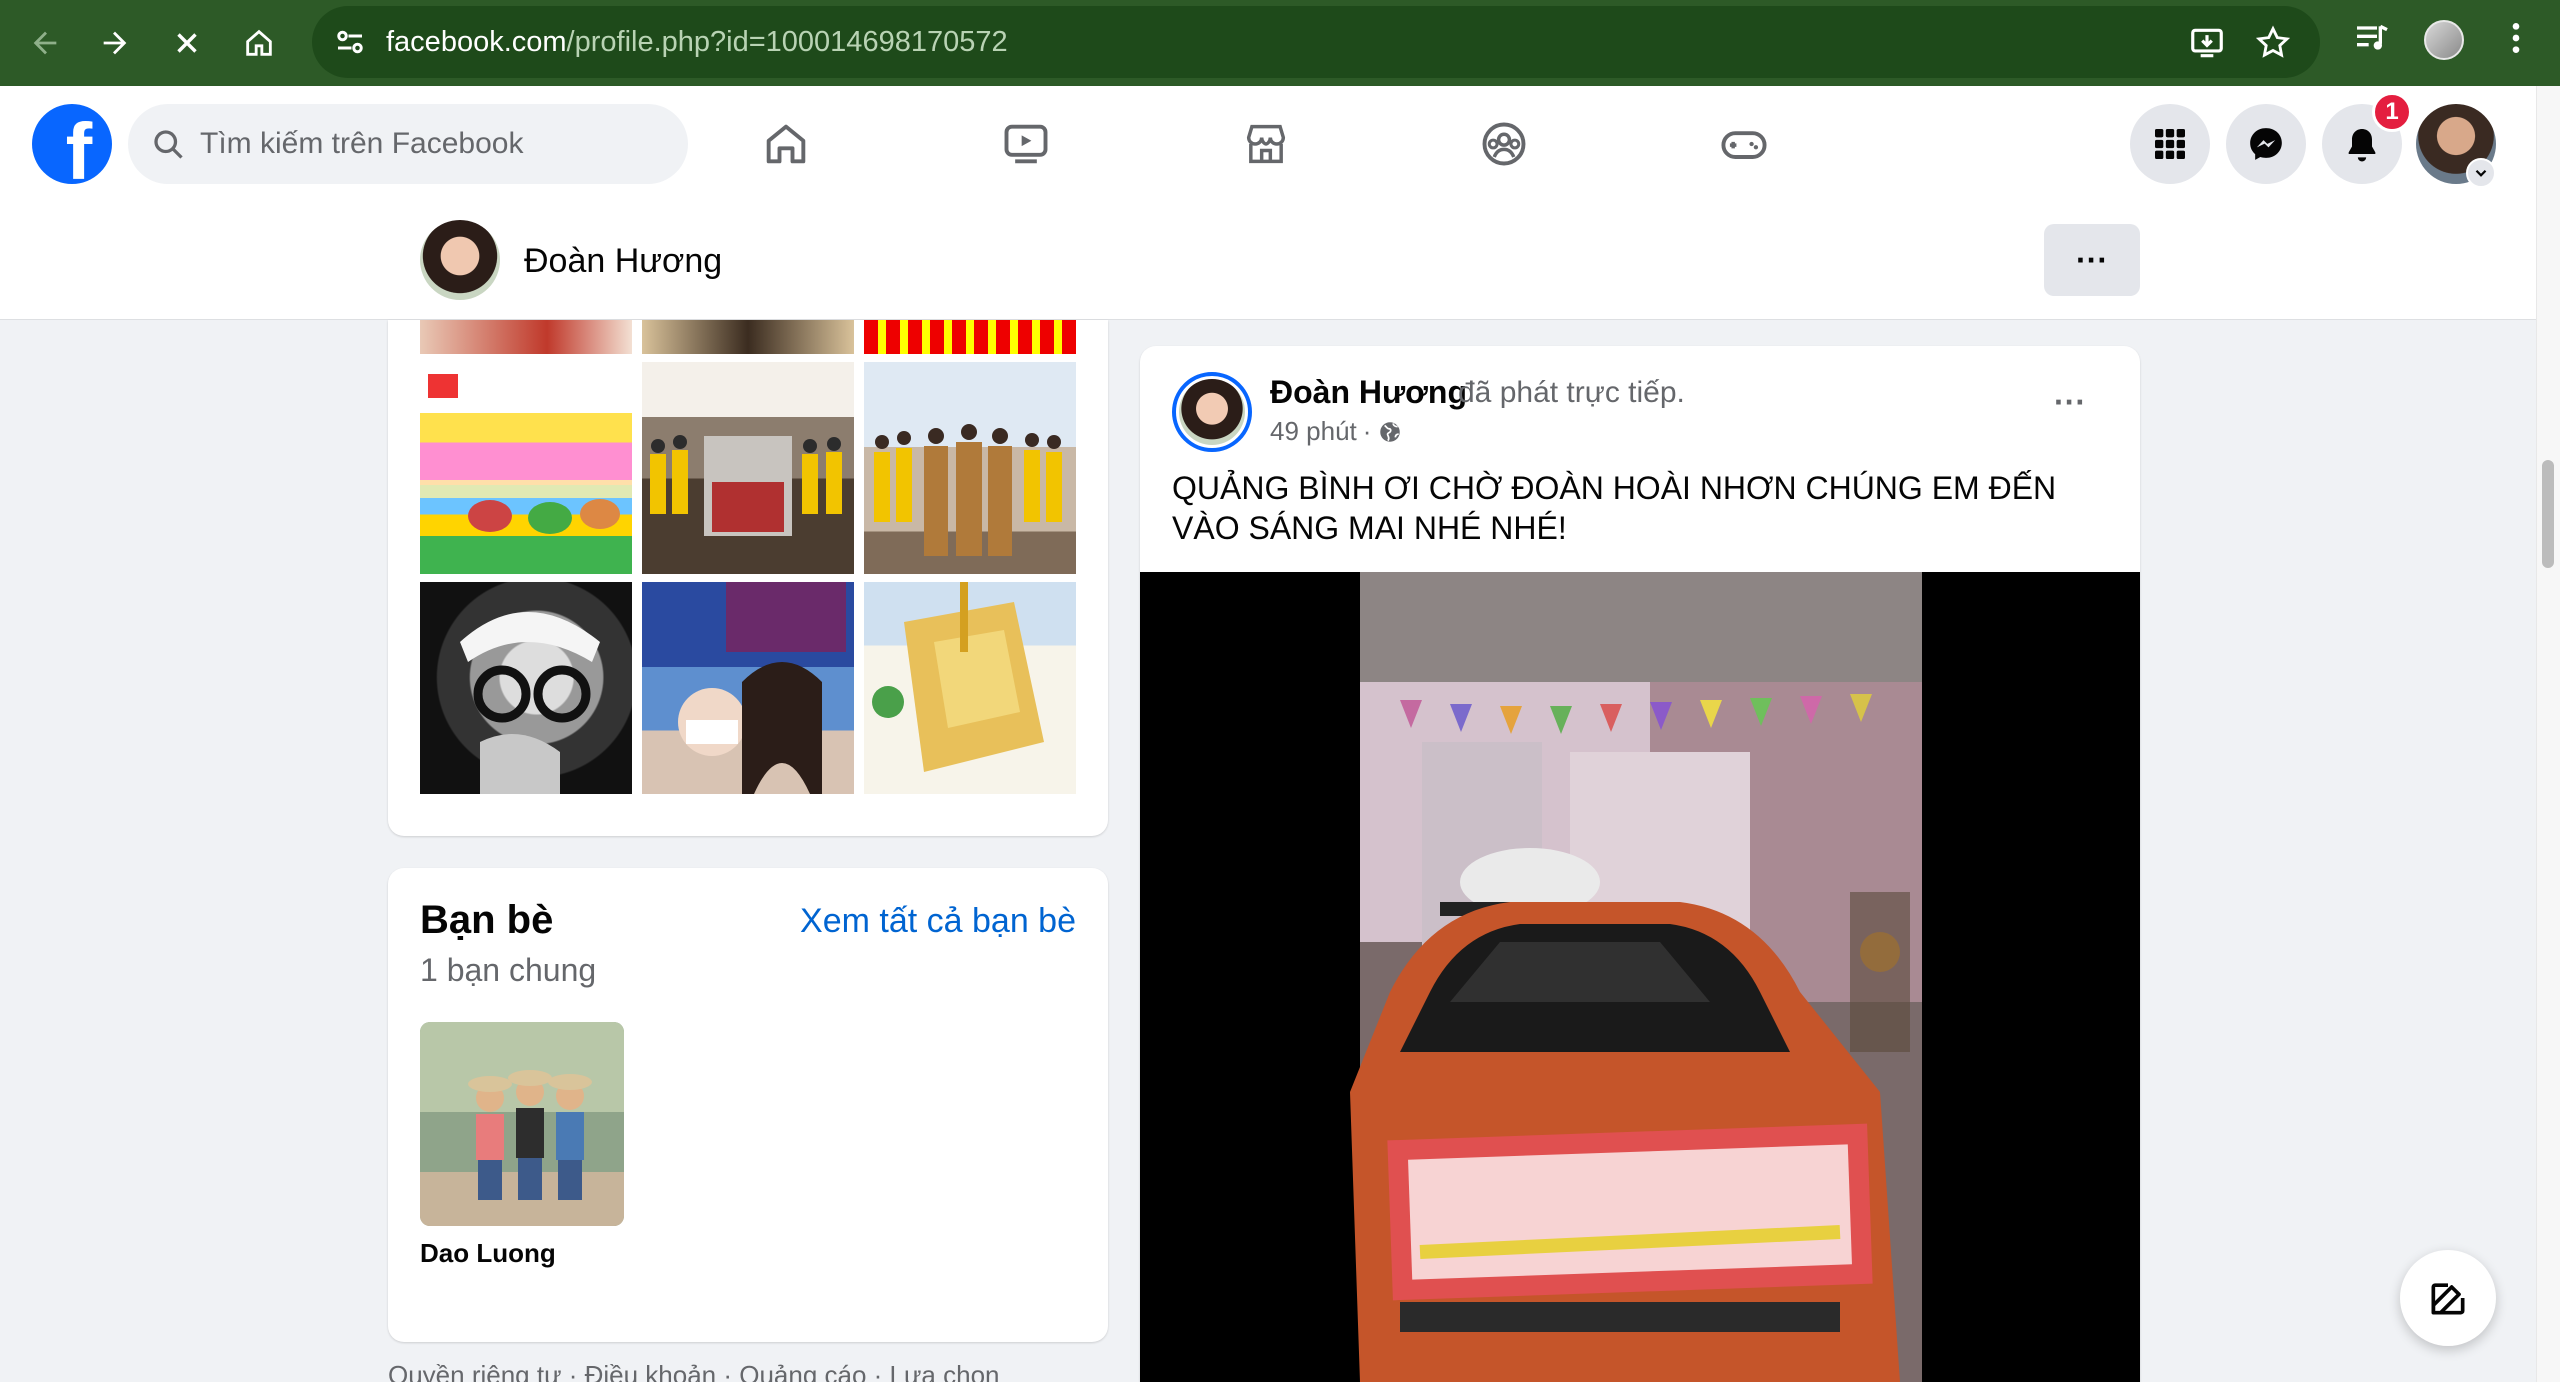  I want to click on chevron-down-icon, so click(2481, 173).